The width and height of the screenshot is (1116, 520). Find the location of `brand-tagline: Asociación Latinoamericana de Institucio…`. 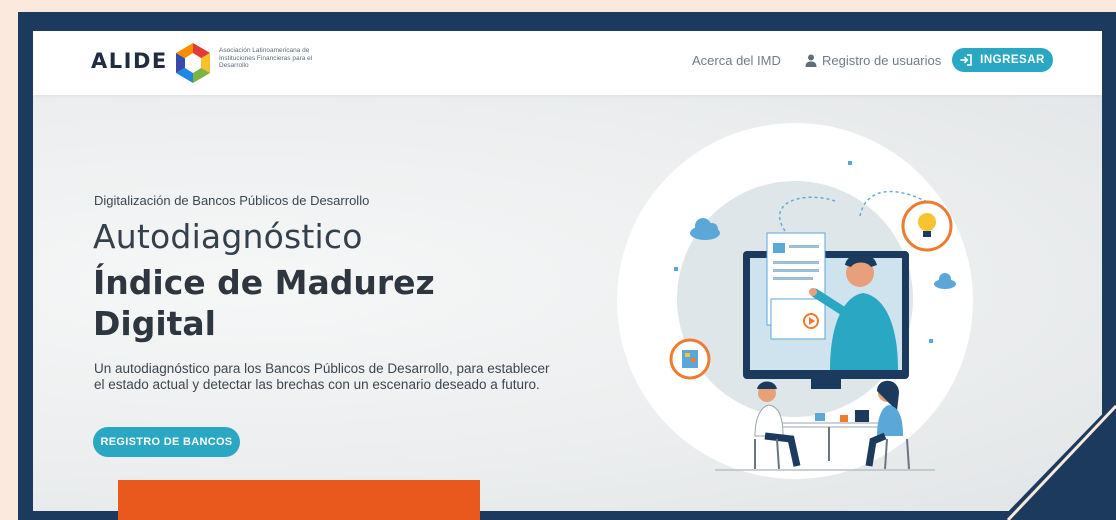

brand-tagline: Asociación Latinoamericana de Institucio… is located at coordinates (266, 58).